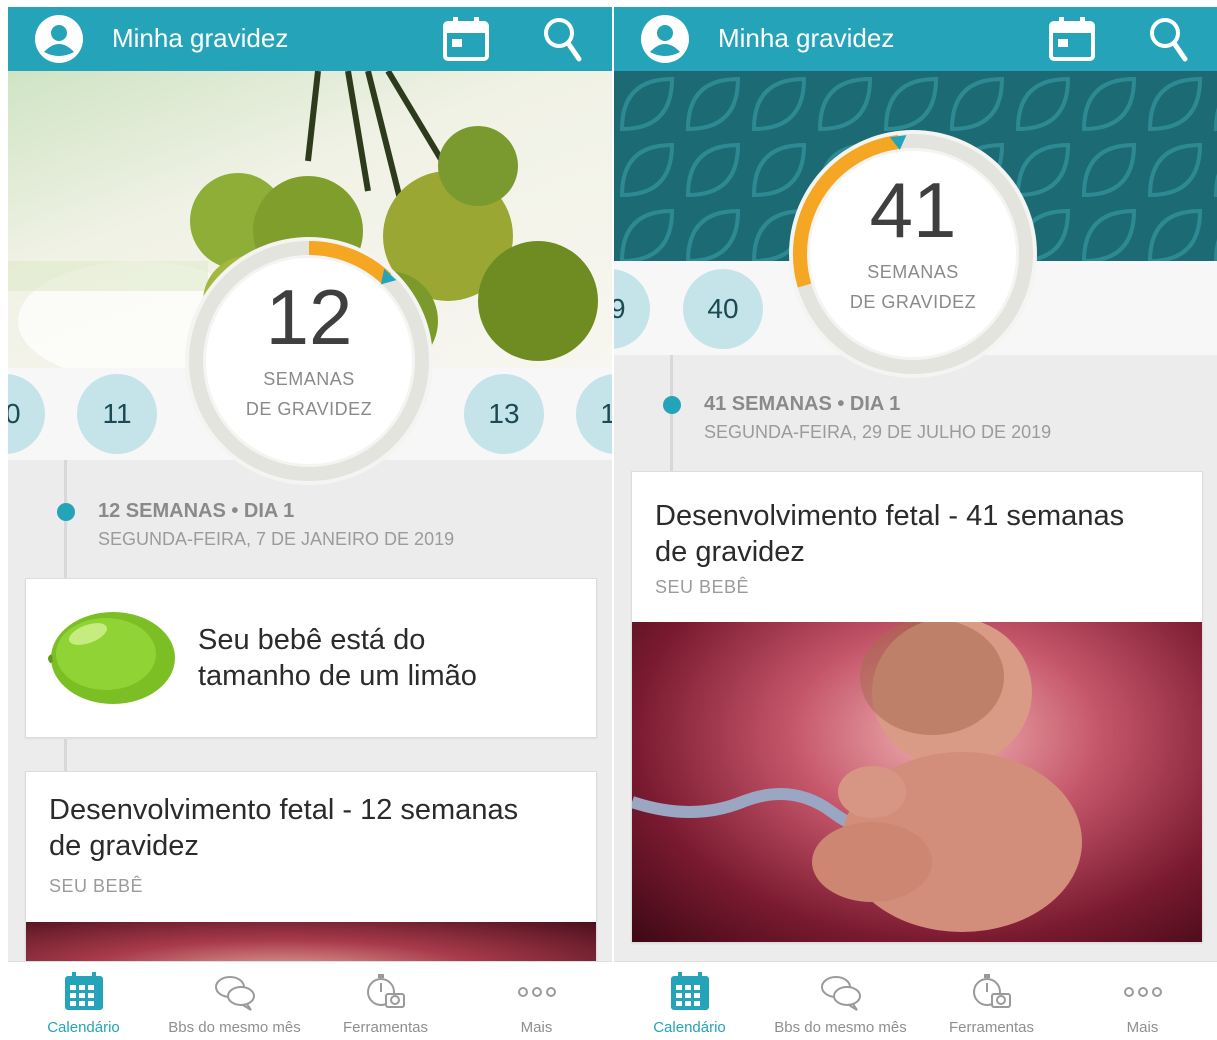  Describe the element at coordinates (312, 640) in the screenshot. I see `size-text-line1: Seu bebê está do` at that location.